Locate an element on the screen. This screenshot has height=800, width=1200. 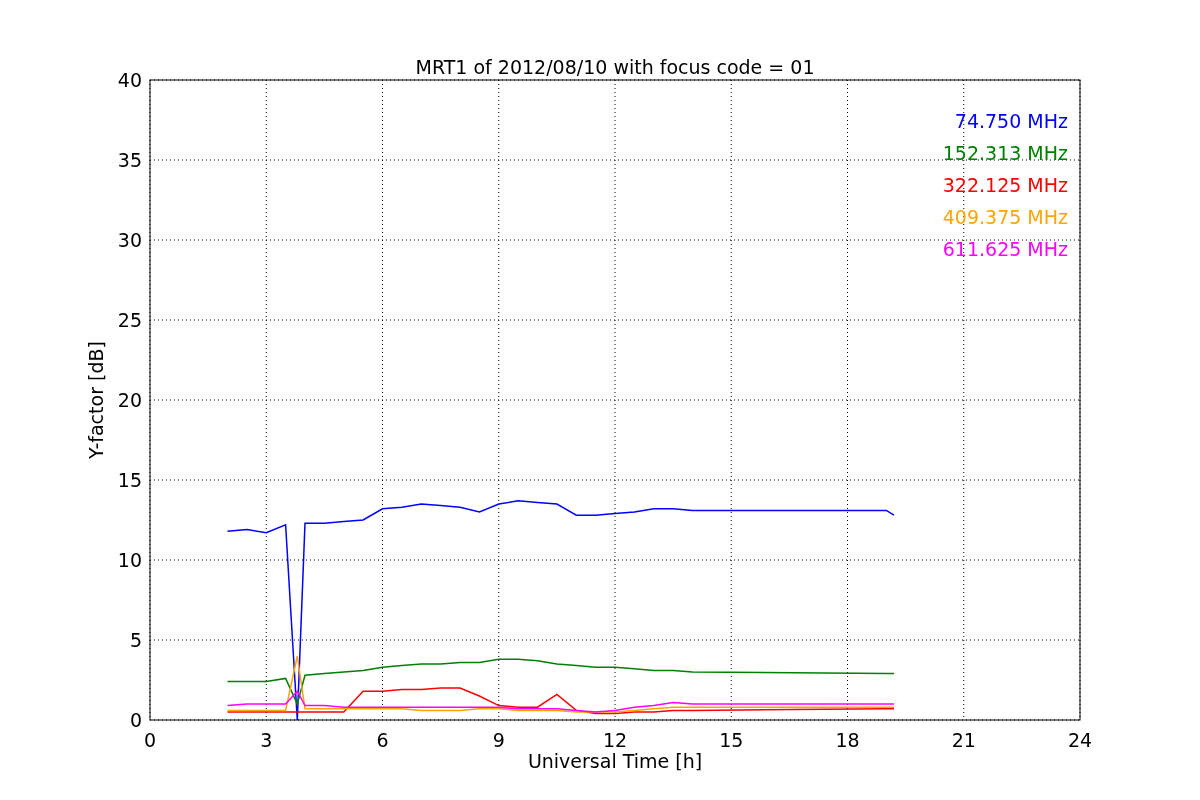
y-tick-label: 40 is located at coordinates (129, 80).